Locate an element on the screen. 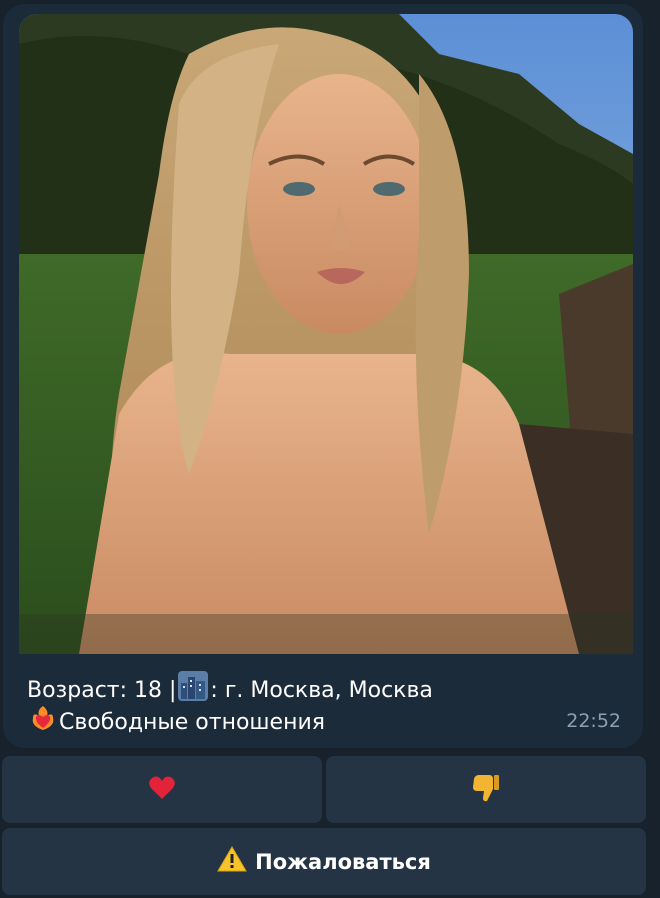 Image resolution: width=660 pixels, height=898 pixels. heart-icon is located at coordinates (162, 790).